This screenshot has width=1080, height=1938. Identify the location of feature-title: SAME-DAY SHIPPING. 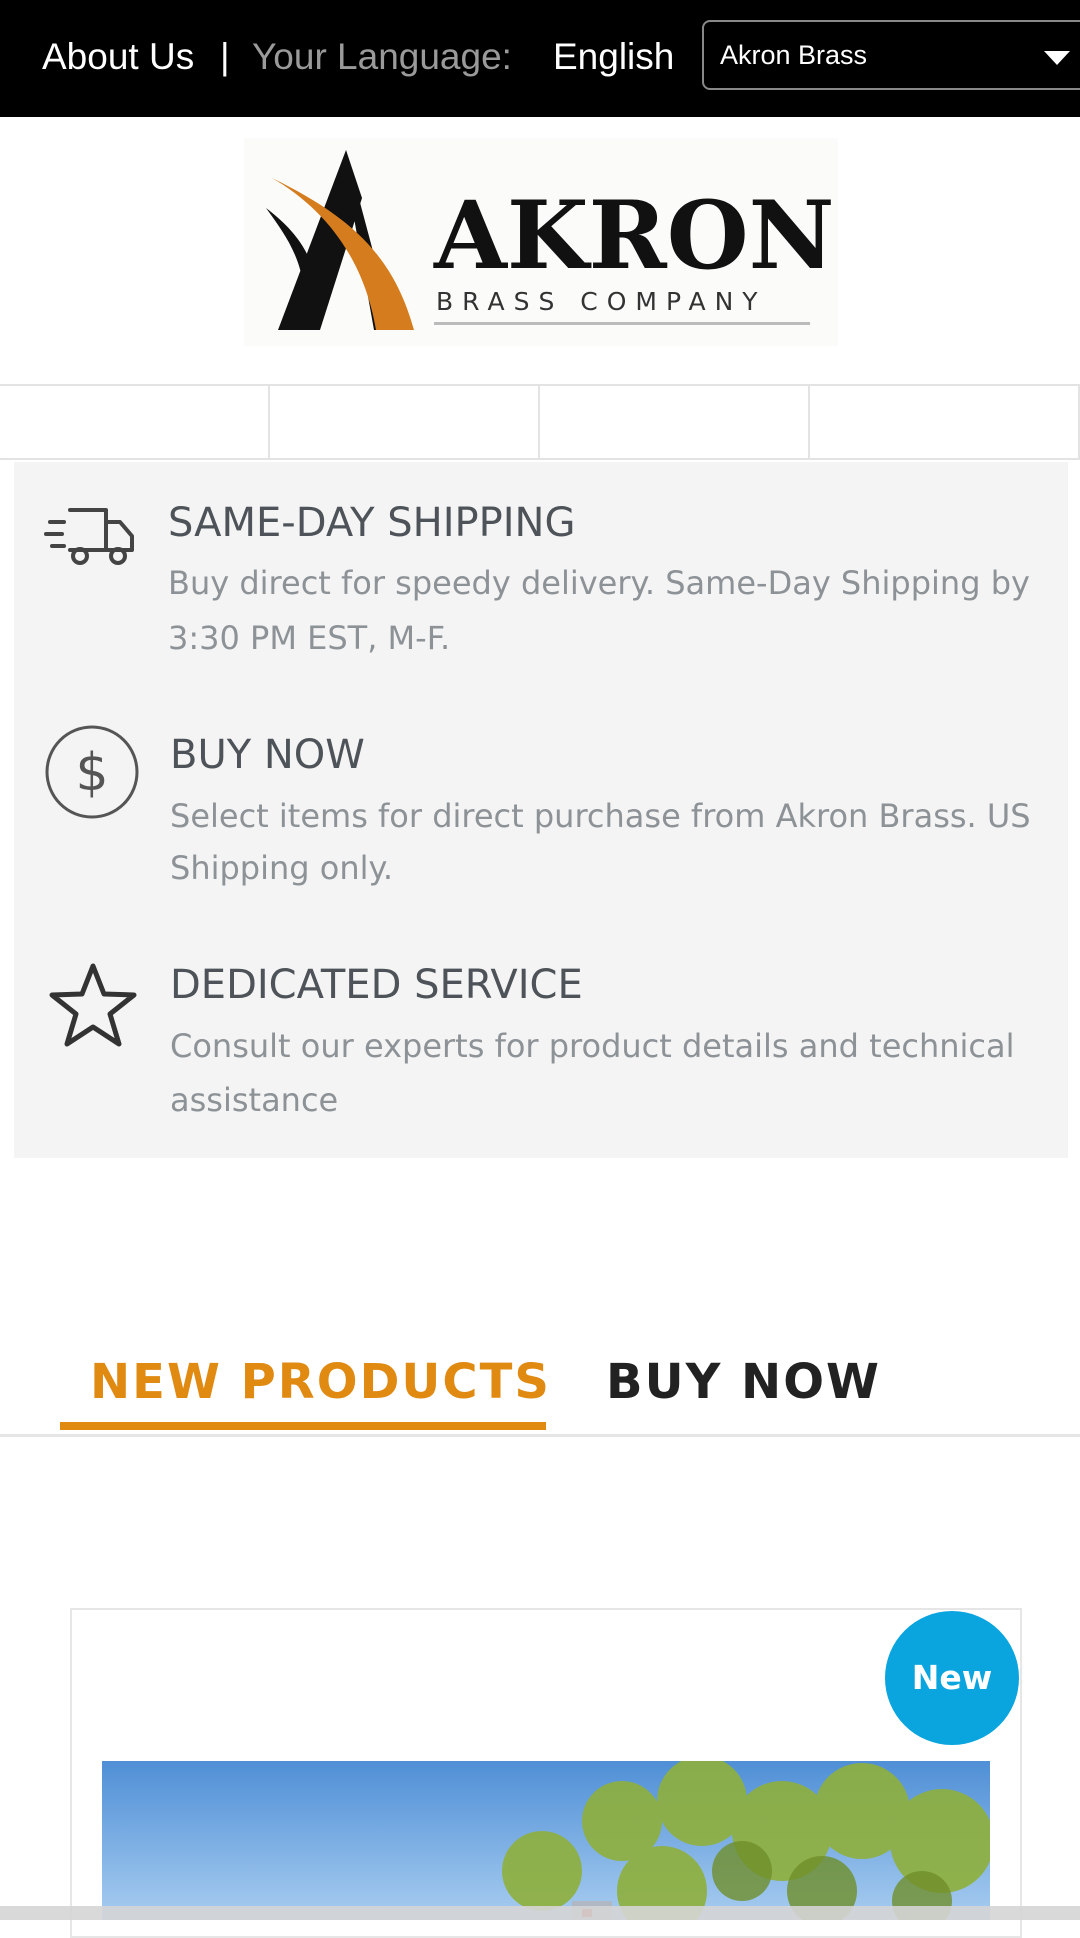
(372, 523).